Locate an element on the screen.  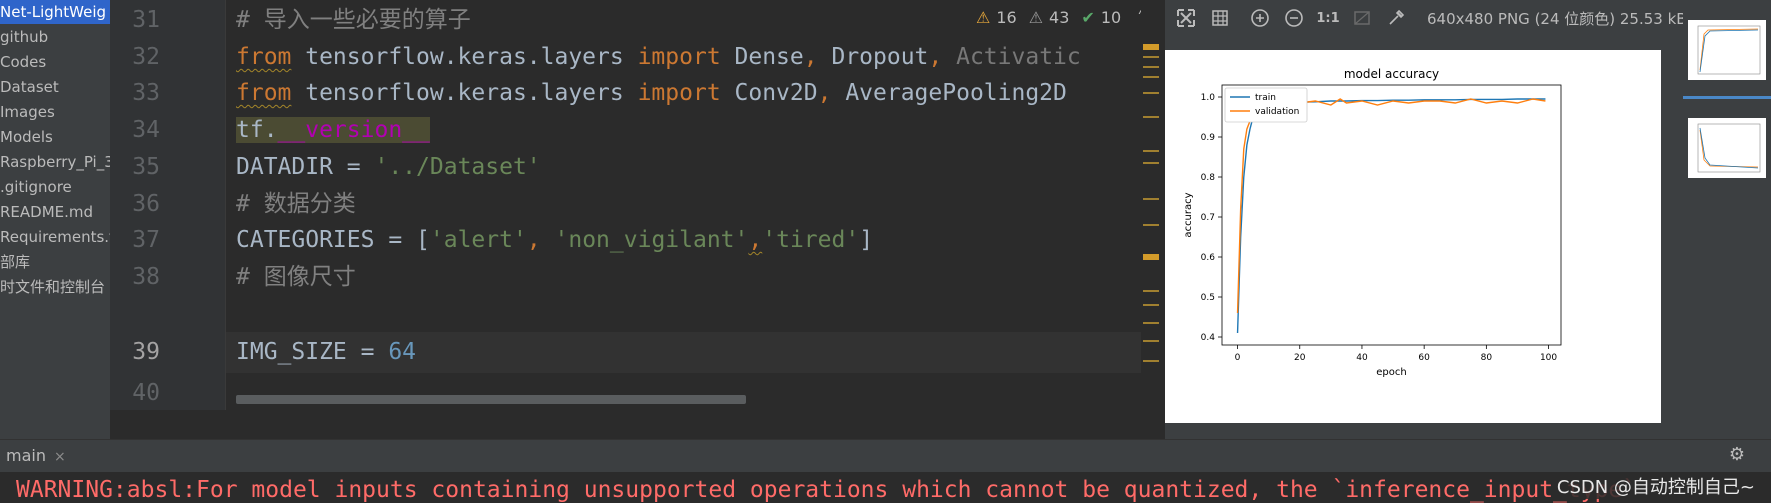
code-line-39: IMG_SIZE = 64 is located at coordinates (326, 352).